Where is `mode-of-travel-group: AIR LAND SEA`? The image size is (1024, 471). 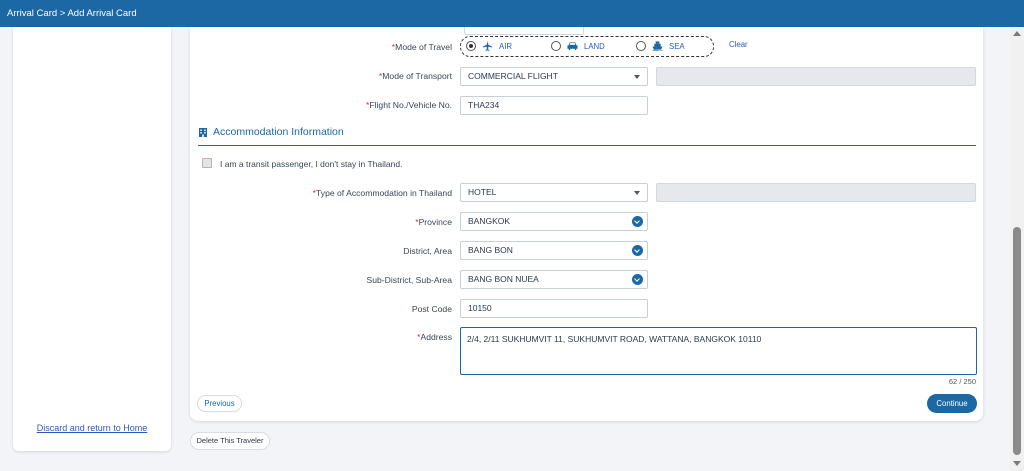
mode-of-travel-group: AIR LAND SEA is located at coordinates (587, 46).